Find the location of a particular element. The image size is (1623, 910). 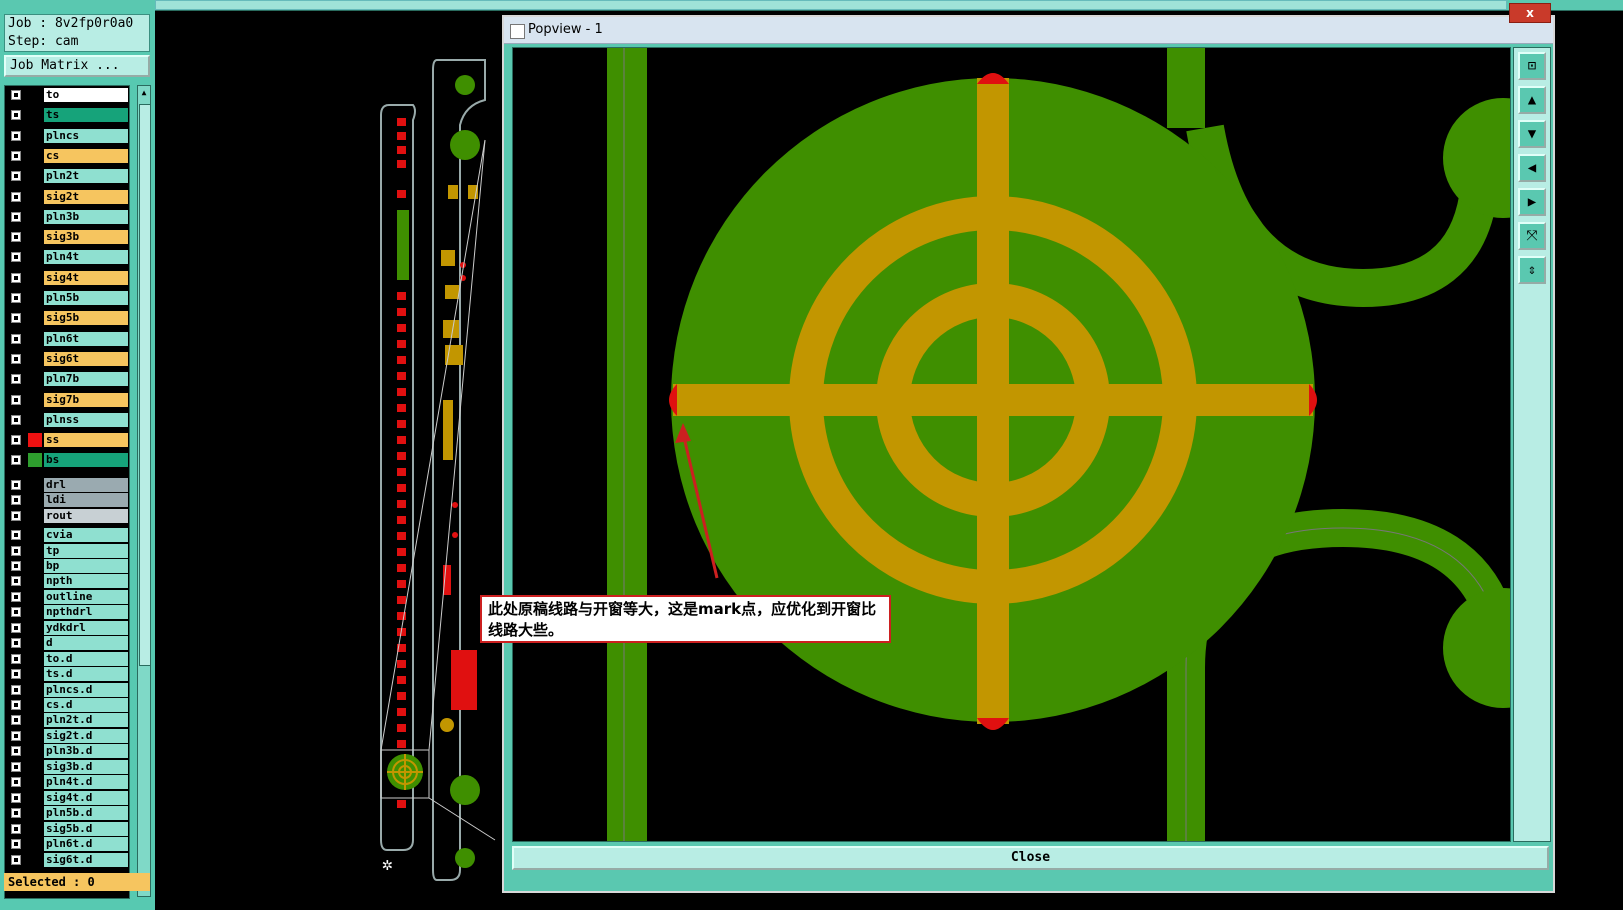

layer-name: pln5b is located at coordinates (86, 298).